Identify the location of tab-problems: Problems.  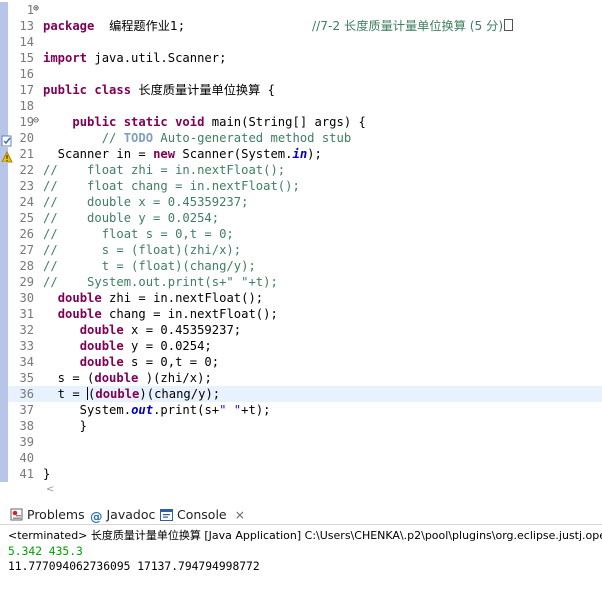
(47, 514).